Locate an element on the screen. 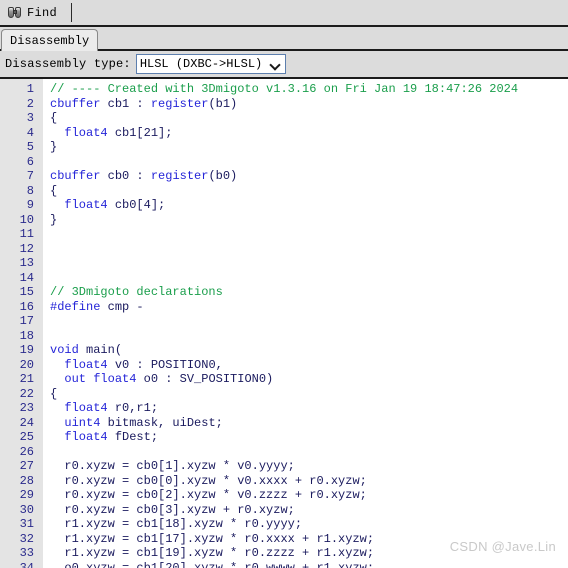  line-number: 5 is located at coordinates (30, 147).